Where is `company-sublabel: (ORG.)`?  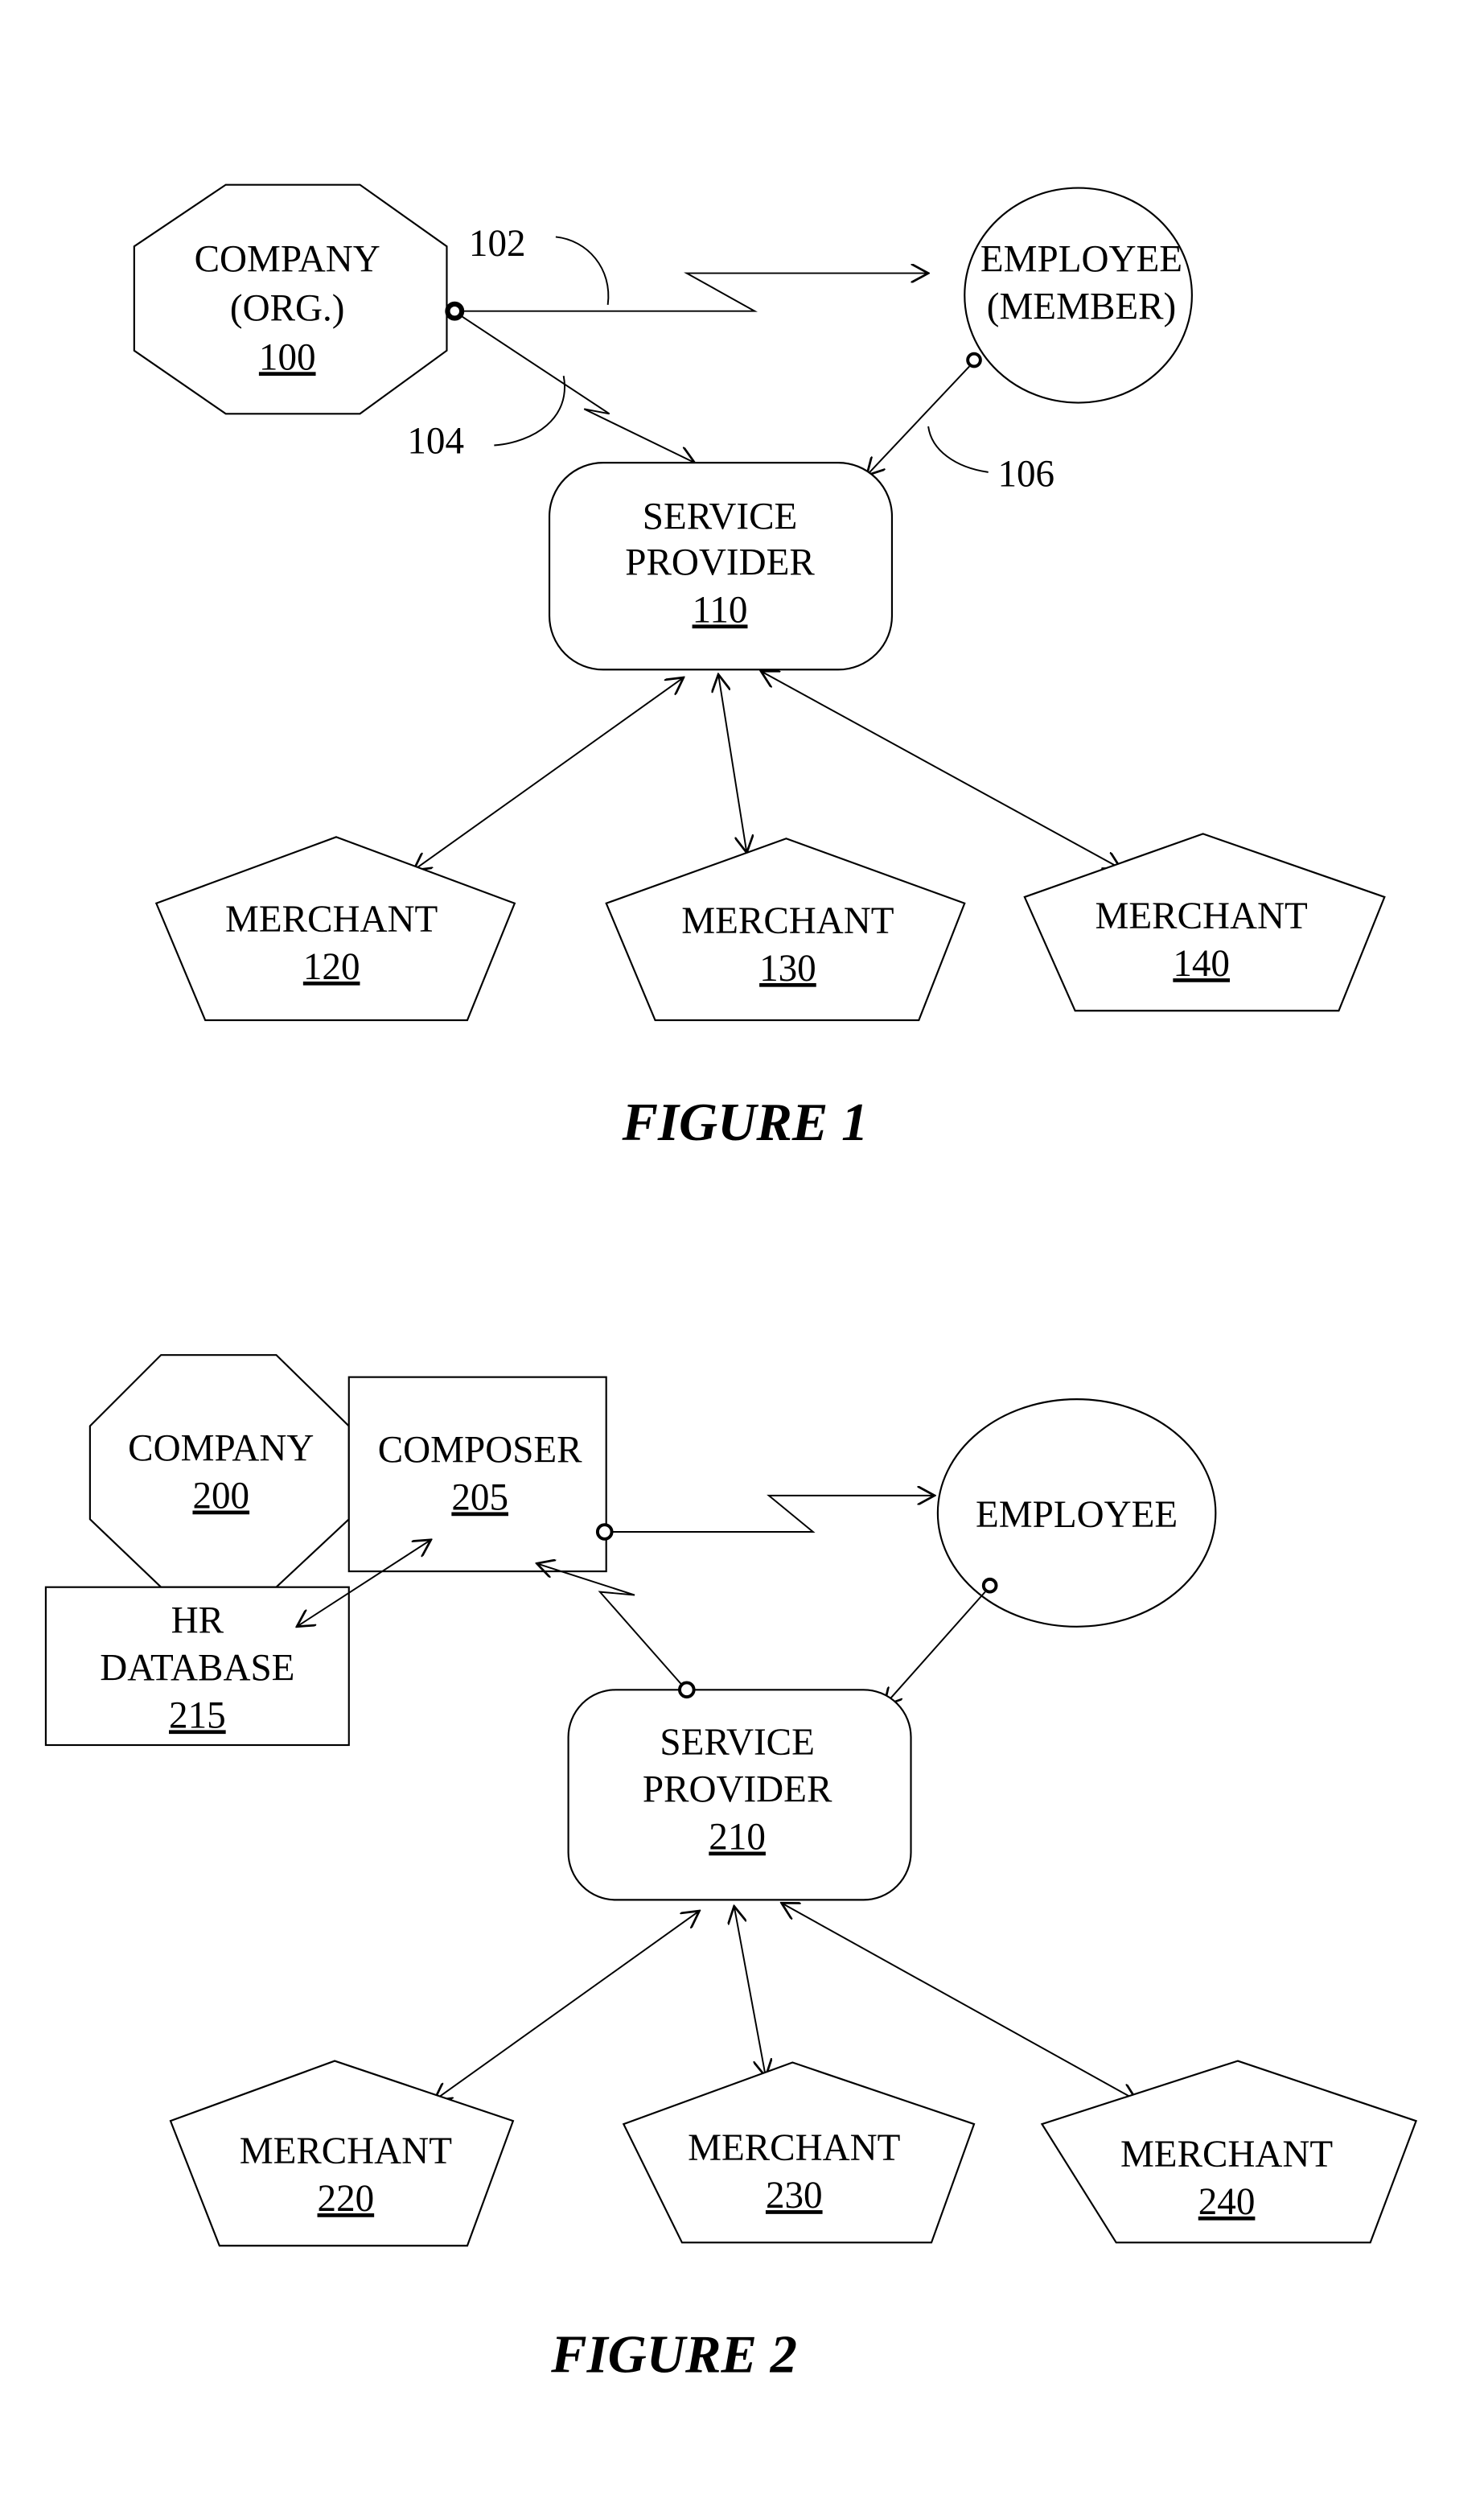
company-sublabel: (ORG.) is located at coordinates (288, 308).